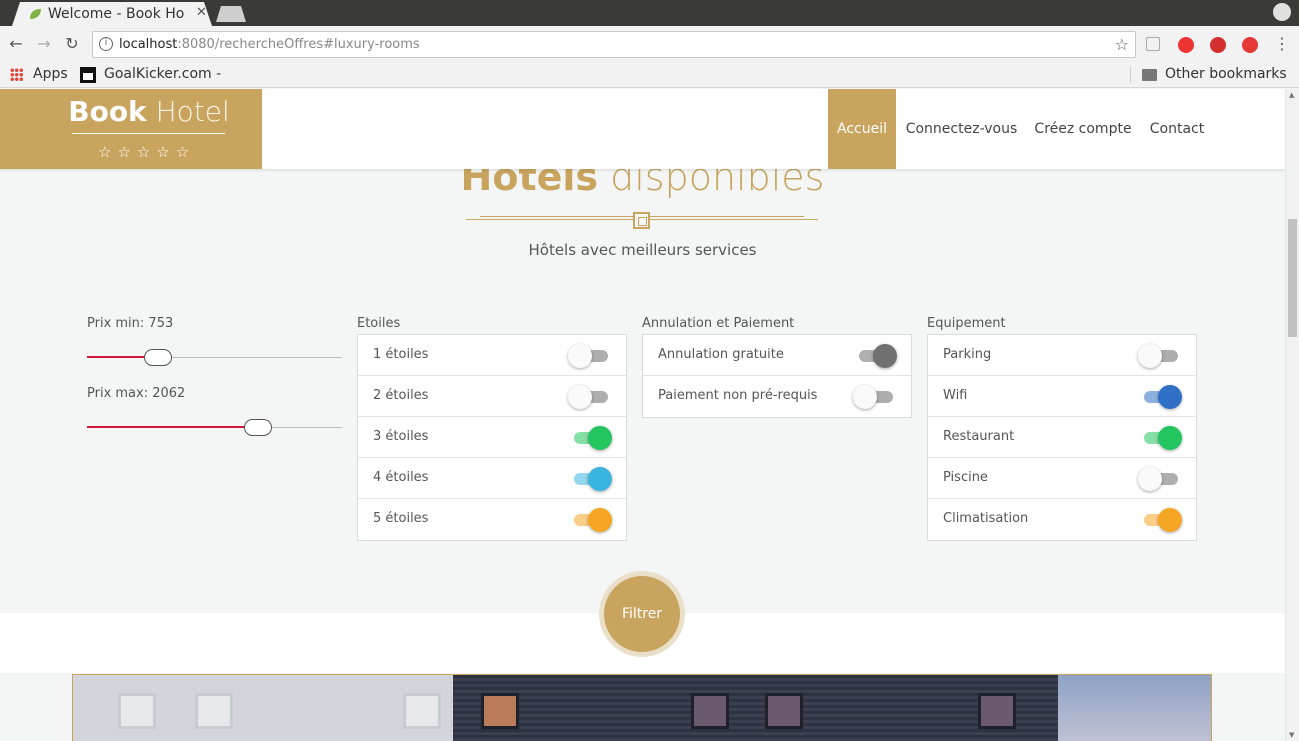  I want to click on nav-contact: Contact, so click(1177, 129).